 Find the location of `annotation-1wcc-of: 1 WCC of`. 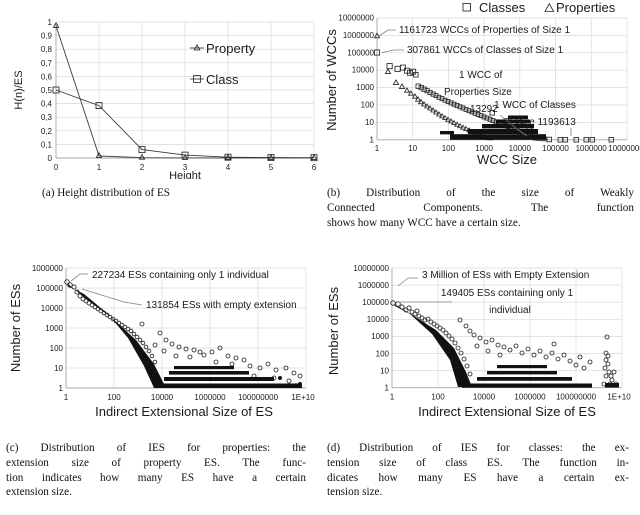

annotation-1wcc-of: 1 WCC of is located at coordinates (481, 75).